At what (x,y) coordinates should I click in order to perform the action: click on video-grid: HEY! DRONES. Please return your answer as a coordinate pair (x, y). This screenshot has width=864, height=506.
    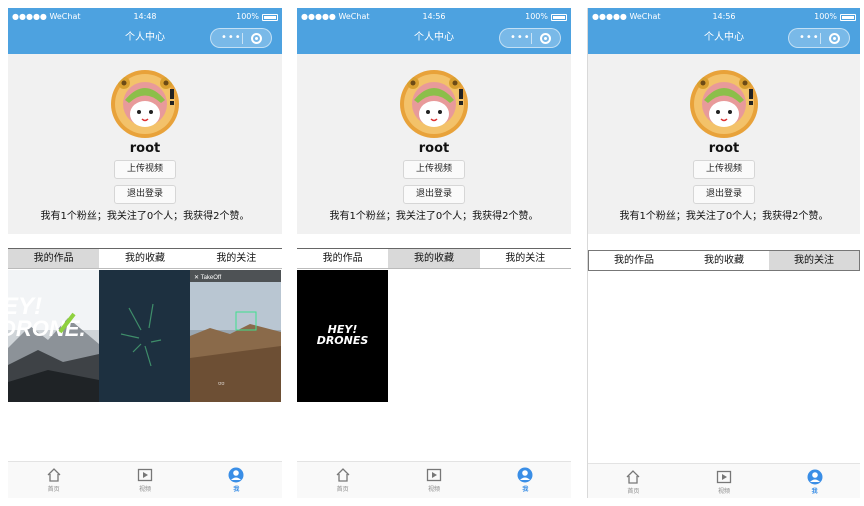
    Looking at the image, I should click on (434, 336).